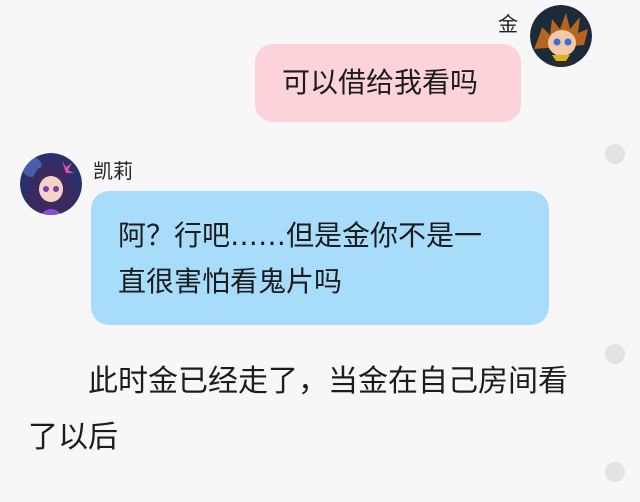 The width and height of the screenshot is (640, 502). I want to click on girl-anime-avatar-icon, so click(51, 184).